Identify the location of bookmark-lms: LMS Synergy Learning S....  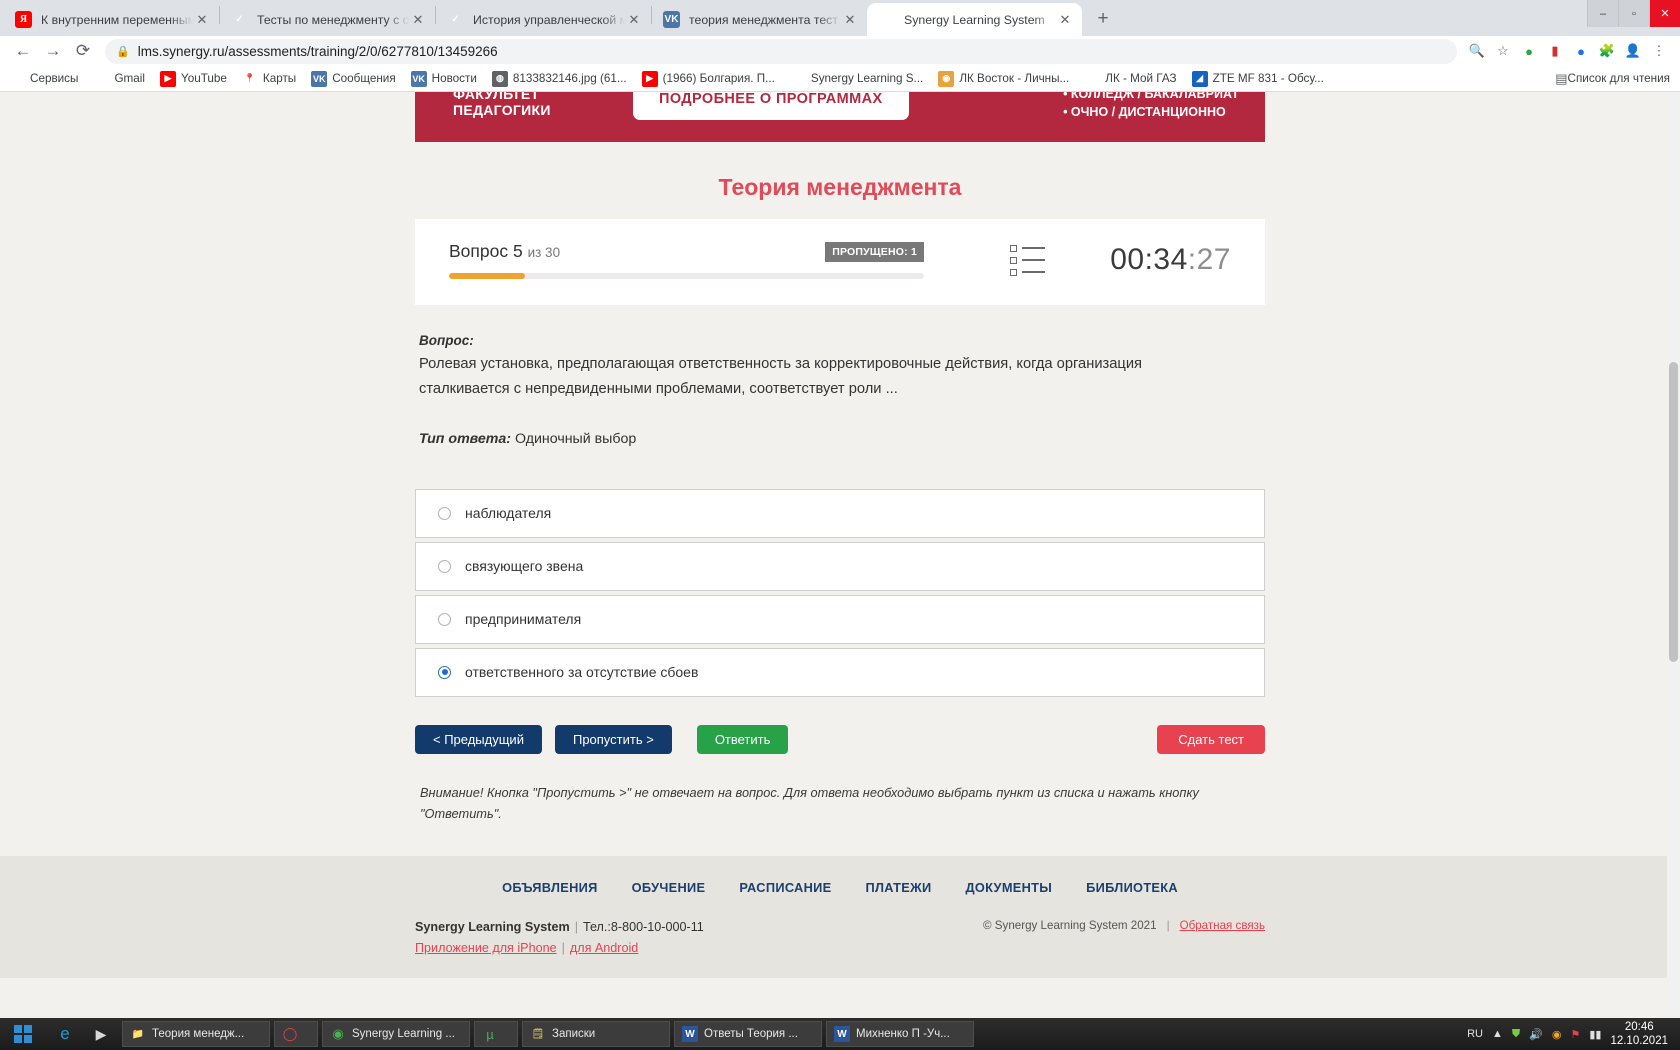
(856, 79).